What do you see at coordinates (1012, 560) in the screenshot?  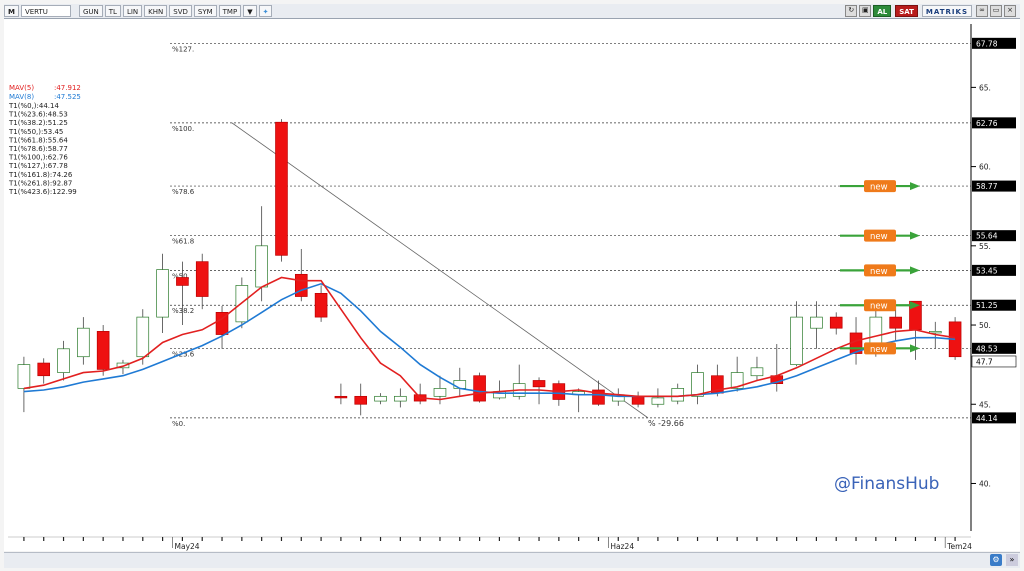 I see `expand-icon: »` at bounding box center [1012, 560].